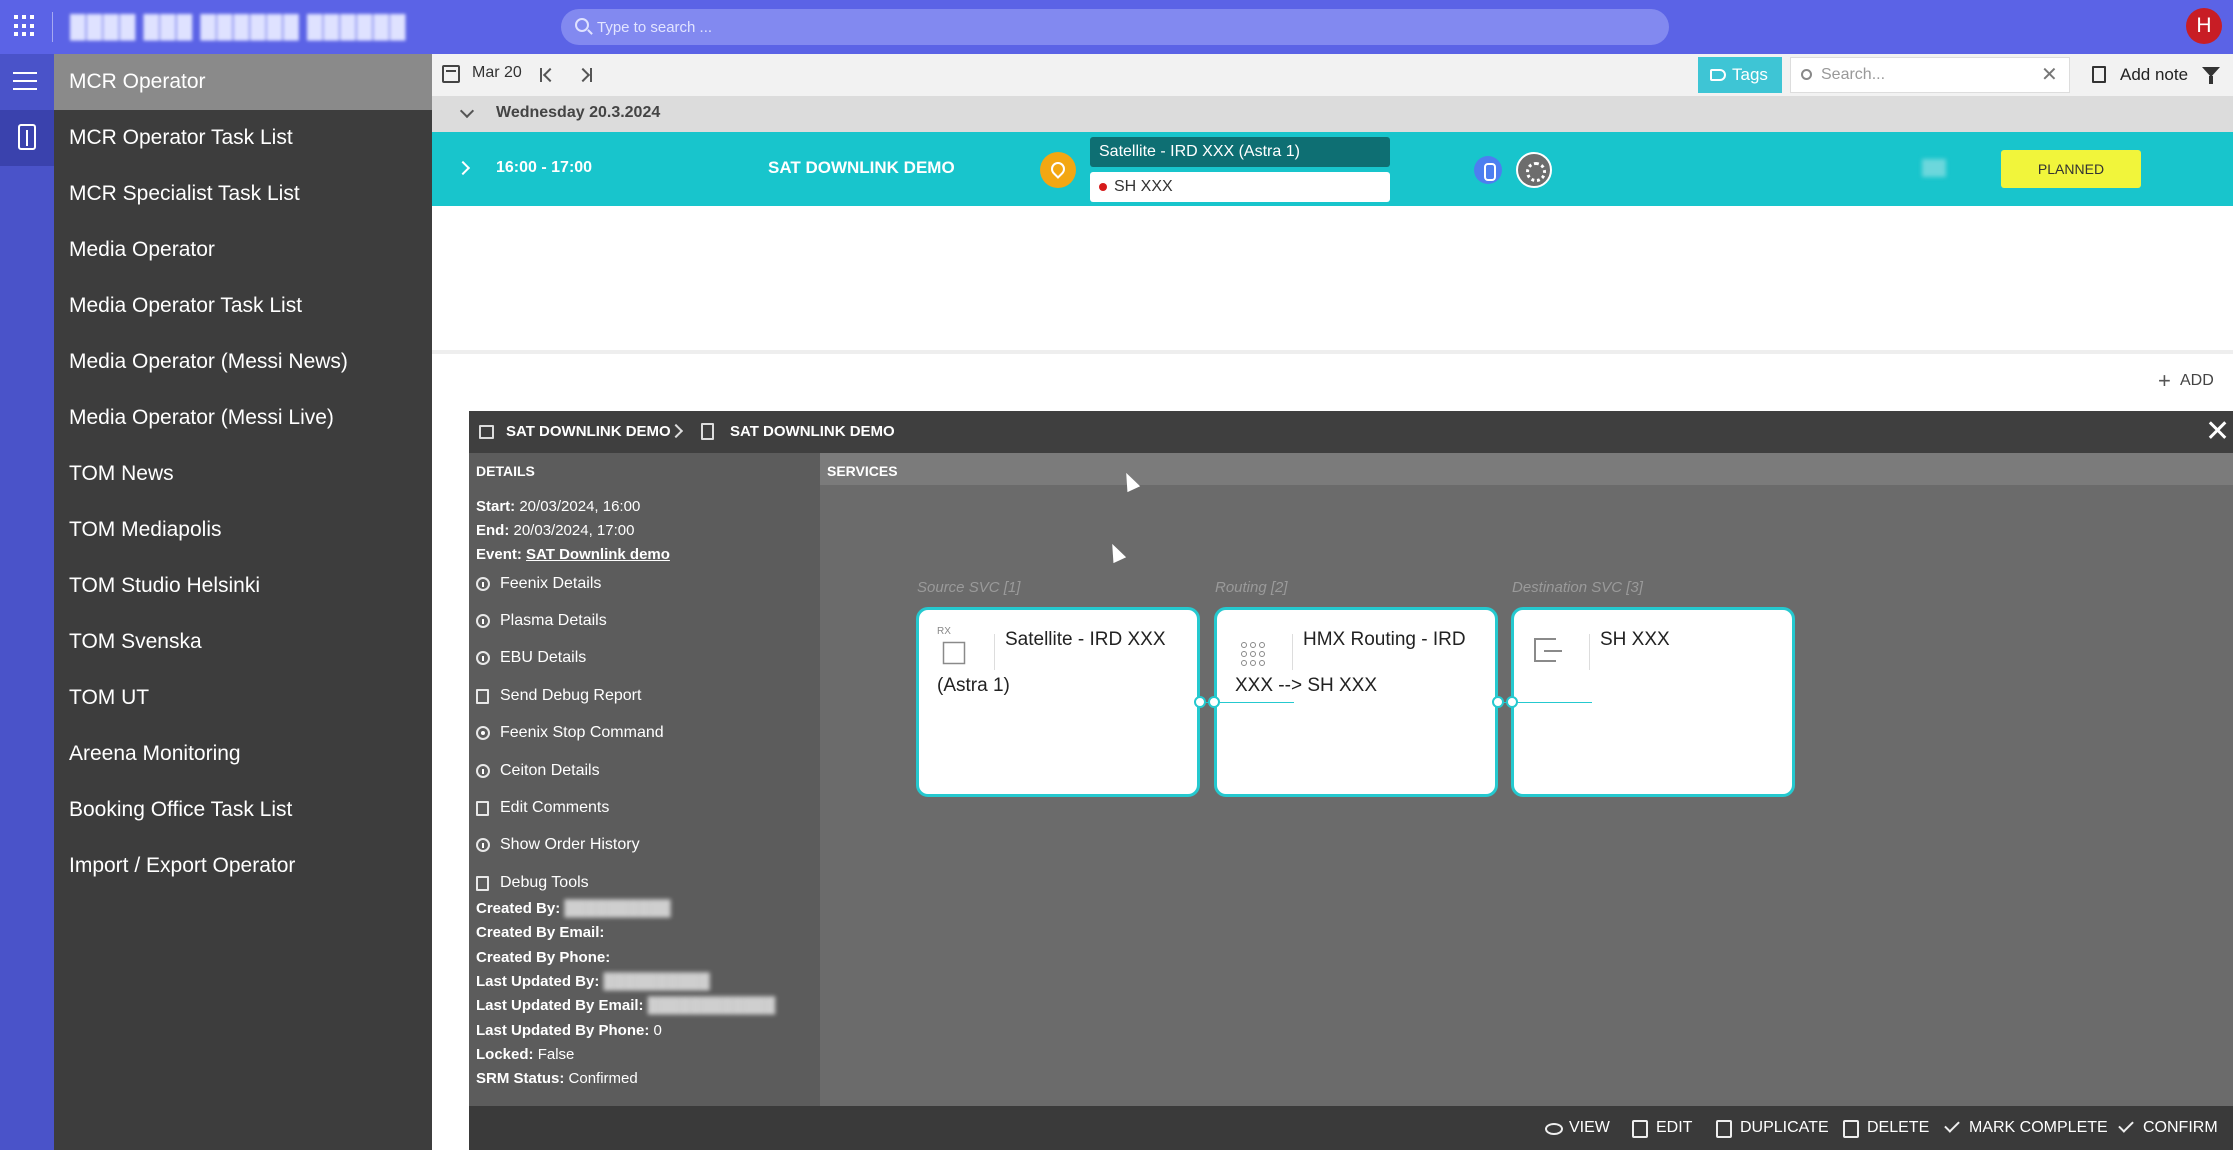 This screenshot has height=1150, width=2233. What do you see at coordinates (862, 471) in the screenshot?
I see `services-header: SERVICES` at bounding box center [862, 471].